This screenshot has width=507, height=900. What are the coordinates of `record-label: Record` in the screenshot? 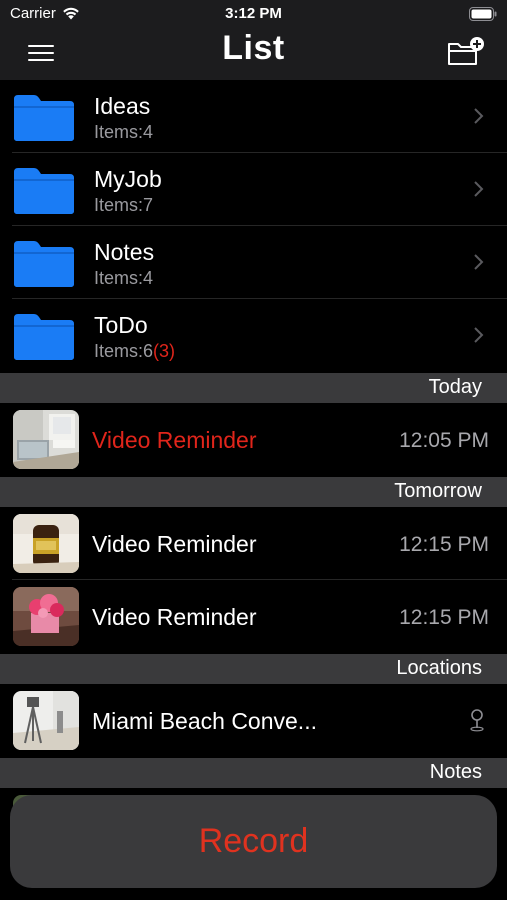 It's located at (253, 841).